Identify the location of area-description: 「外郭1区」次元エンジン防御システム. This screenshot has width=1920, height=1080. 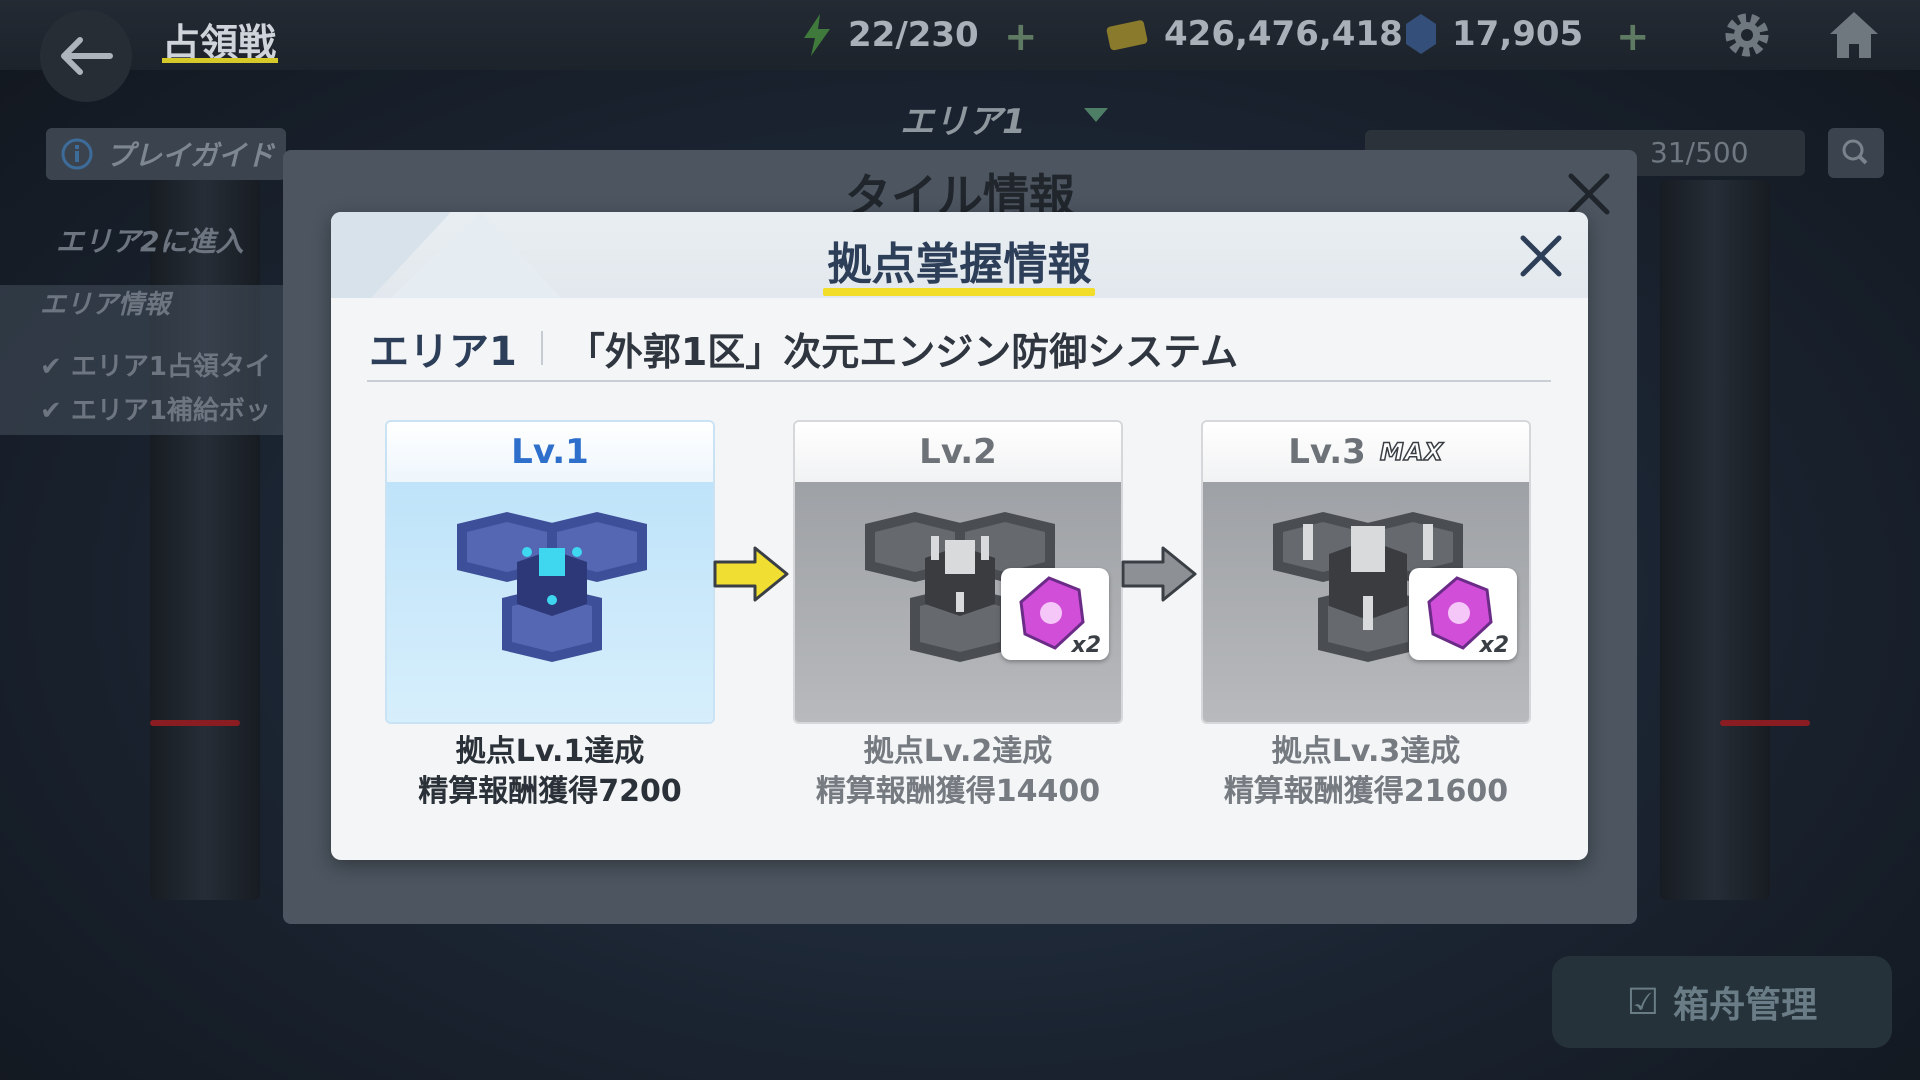
(902, 351).